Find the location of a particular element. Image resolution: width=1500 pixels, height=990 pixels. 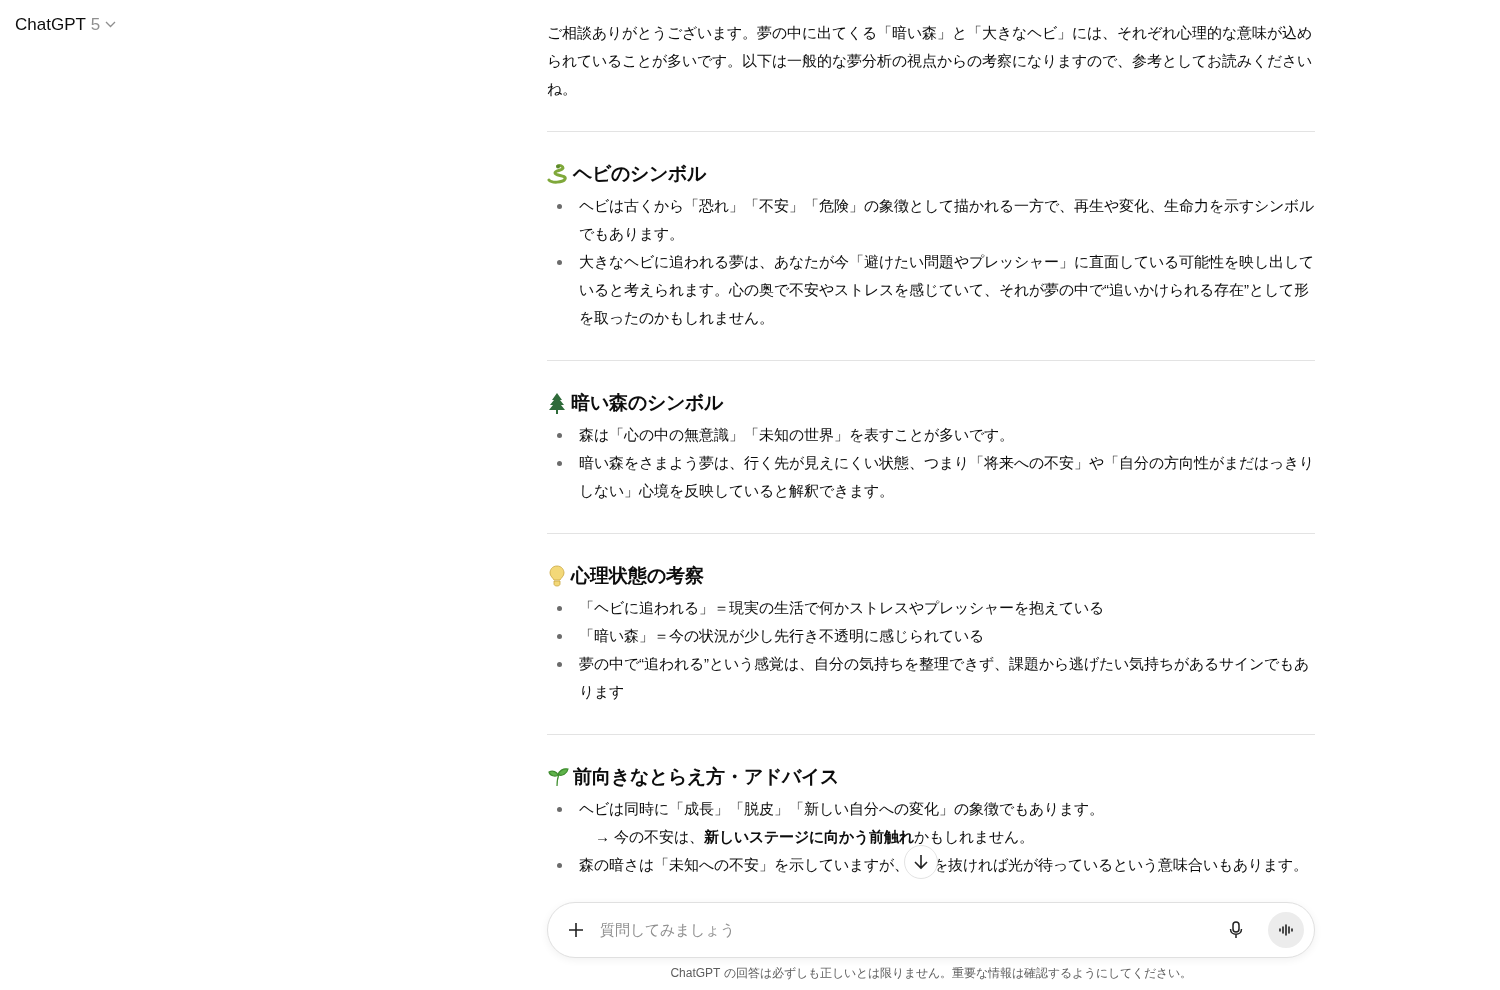

scroll-down-button is located at coordinates (921, 862).